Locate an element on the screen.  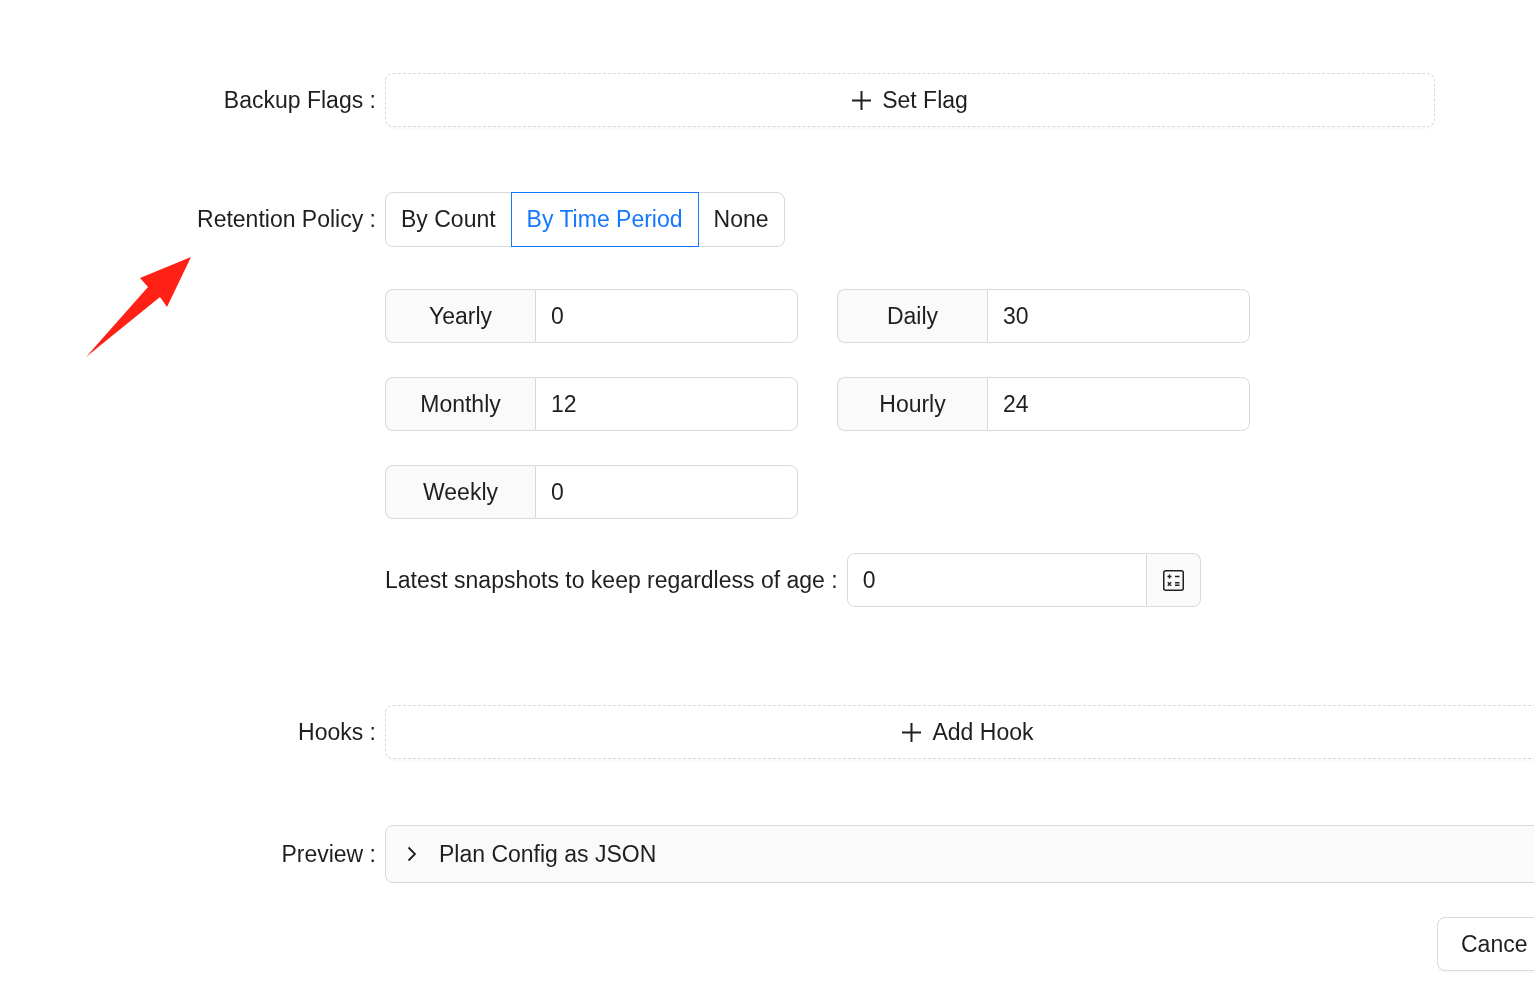
set-flag-button: Set Flag is located at coordinates (910, 100).